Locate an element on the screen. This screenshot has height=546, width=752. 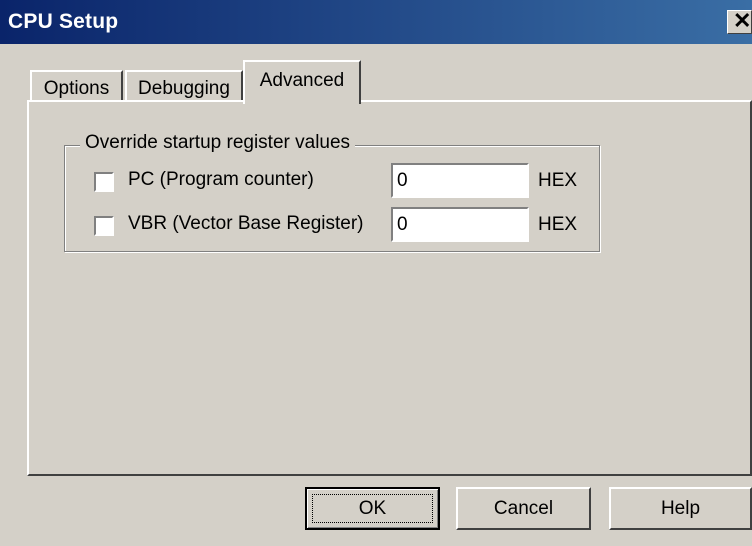
vbr-label: VBR (Vector Base Register) is located at coordinates (246, 223).